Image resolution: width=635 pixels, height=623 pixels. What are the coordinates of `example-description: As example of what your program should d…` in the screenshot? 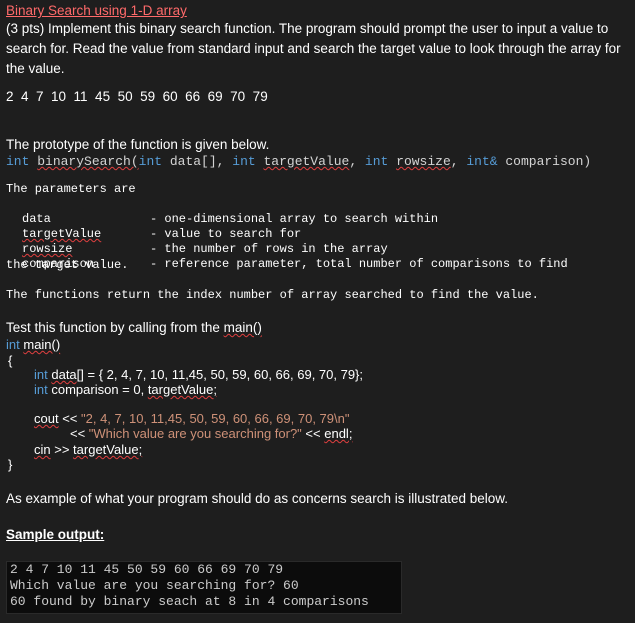 It's located at (257, 498).